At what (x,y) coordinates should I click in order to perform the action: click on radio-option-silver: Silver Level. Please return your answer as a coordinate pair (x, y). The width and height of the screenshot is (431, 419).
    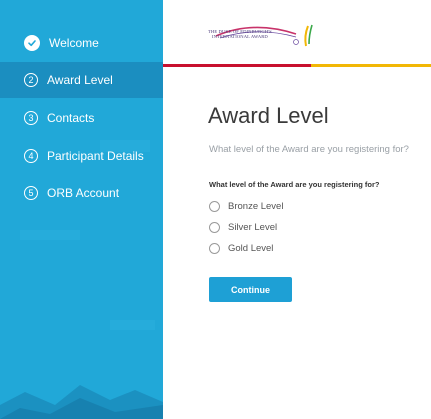
    Looking at the image, I should click on (243, 227).